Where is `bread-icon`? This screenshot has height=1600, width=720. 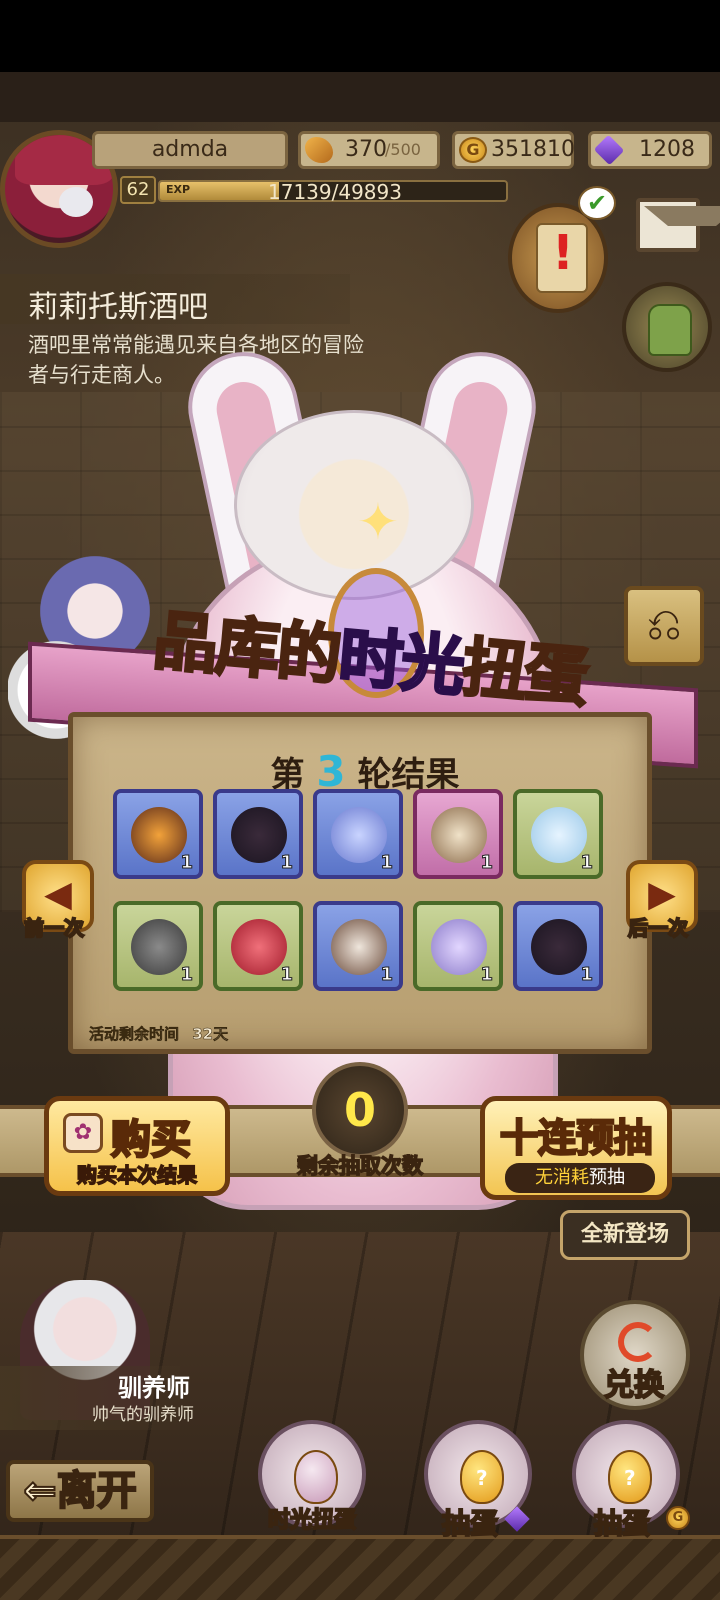 bread-icon is located at coordinates (319, 150).